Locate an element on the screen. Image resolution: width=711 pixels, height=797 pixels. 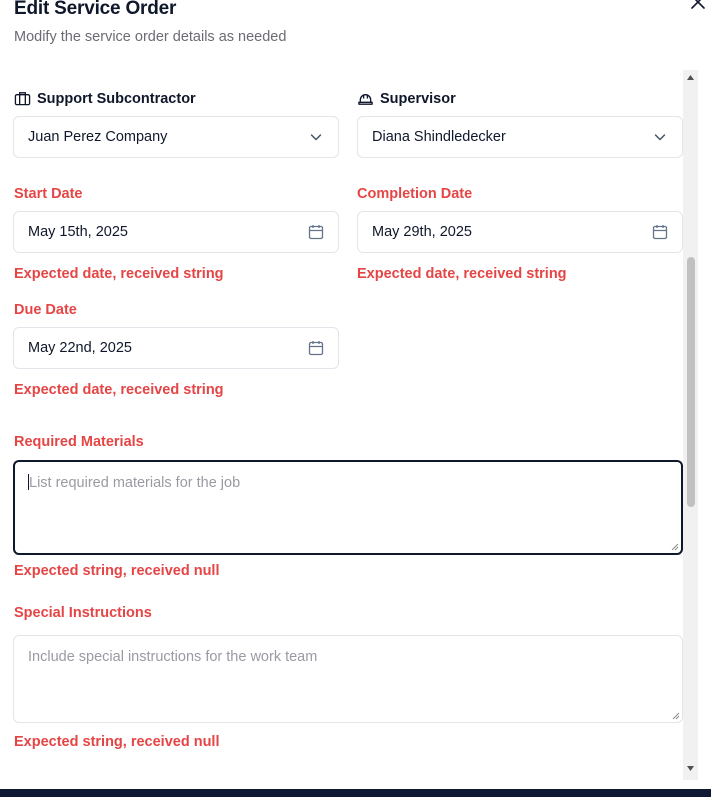
required-materials-error: Expected string, received null is located at coordinates (117, 571).